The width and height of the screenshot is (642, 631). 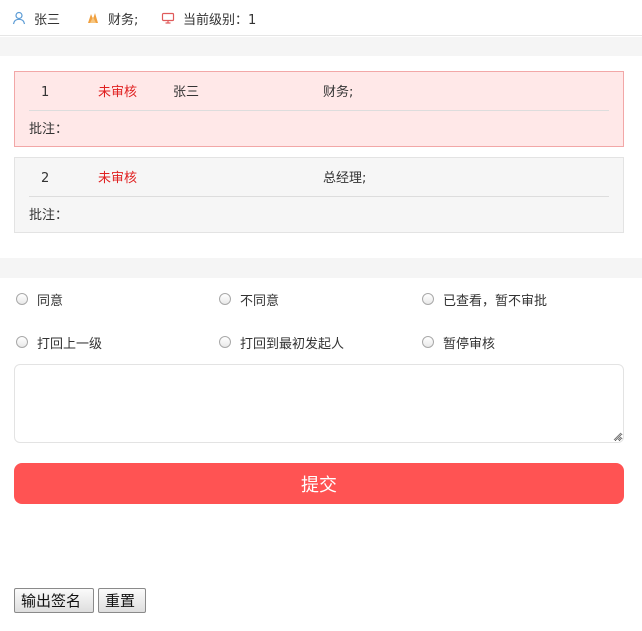 What do you see at coordinates (617, 436) in the screenshot?
I see `resize-handle-icon` at bounding box center [617, 436].